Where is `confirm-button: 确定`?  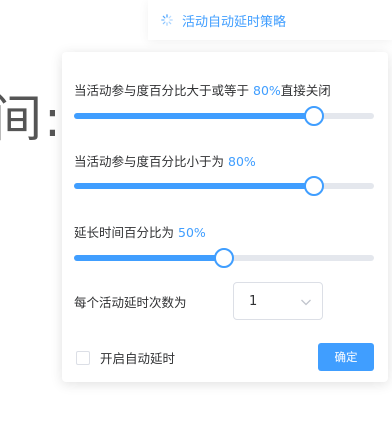 confirm-button: 确定 is located at coordinates (346, 357).